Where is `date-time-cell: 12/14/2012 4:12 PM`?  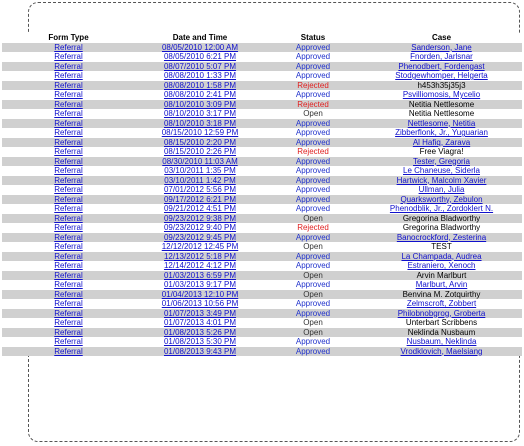
date-time-cell: 12/14/2012 4:12 PM is located at coordinates (200, 266).